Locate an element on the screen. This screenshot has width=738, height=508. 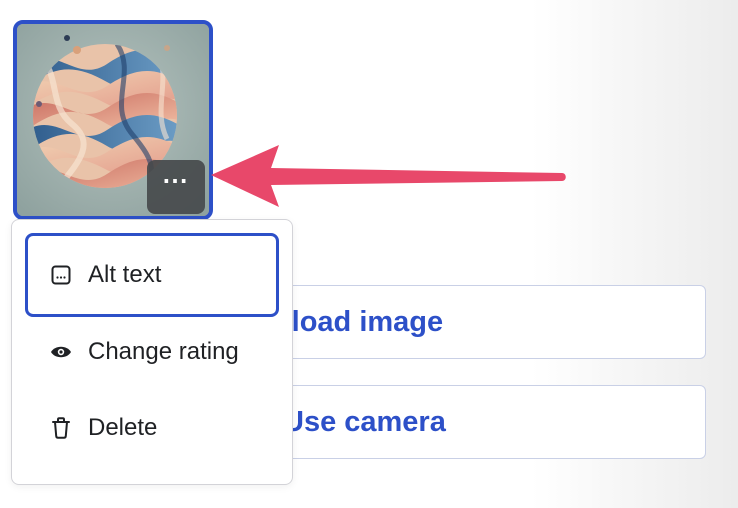
trash-icon is located at coordinates (61, 428).